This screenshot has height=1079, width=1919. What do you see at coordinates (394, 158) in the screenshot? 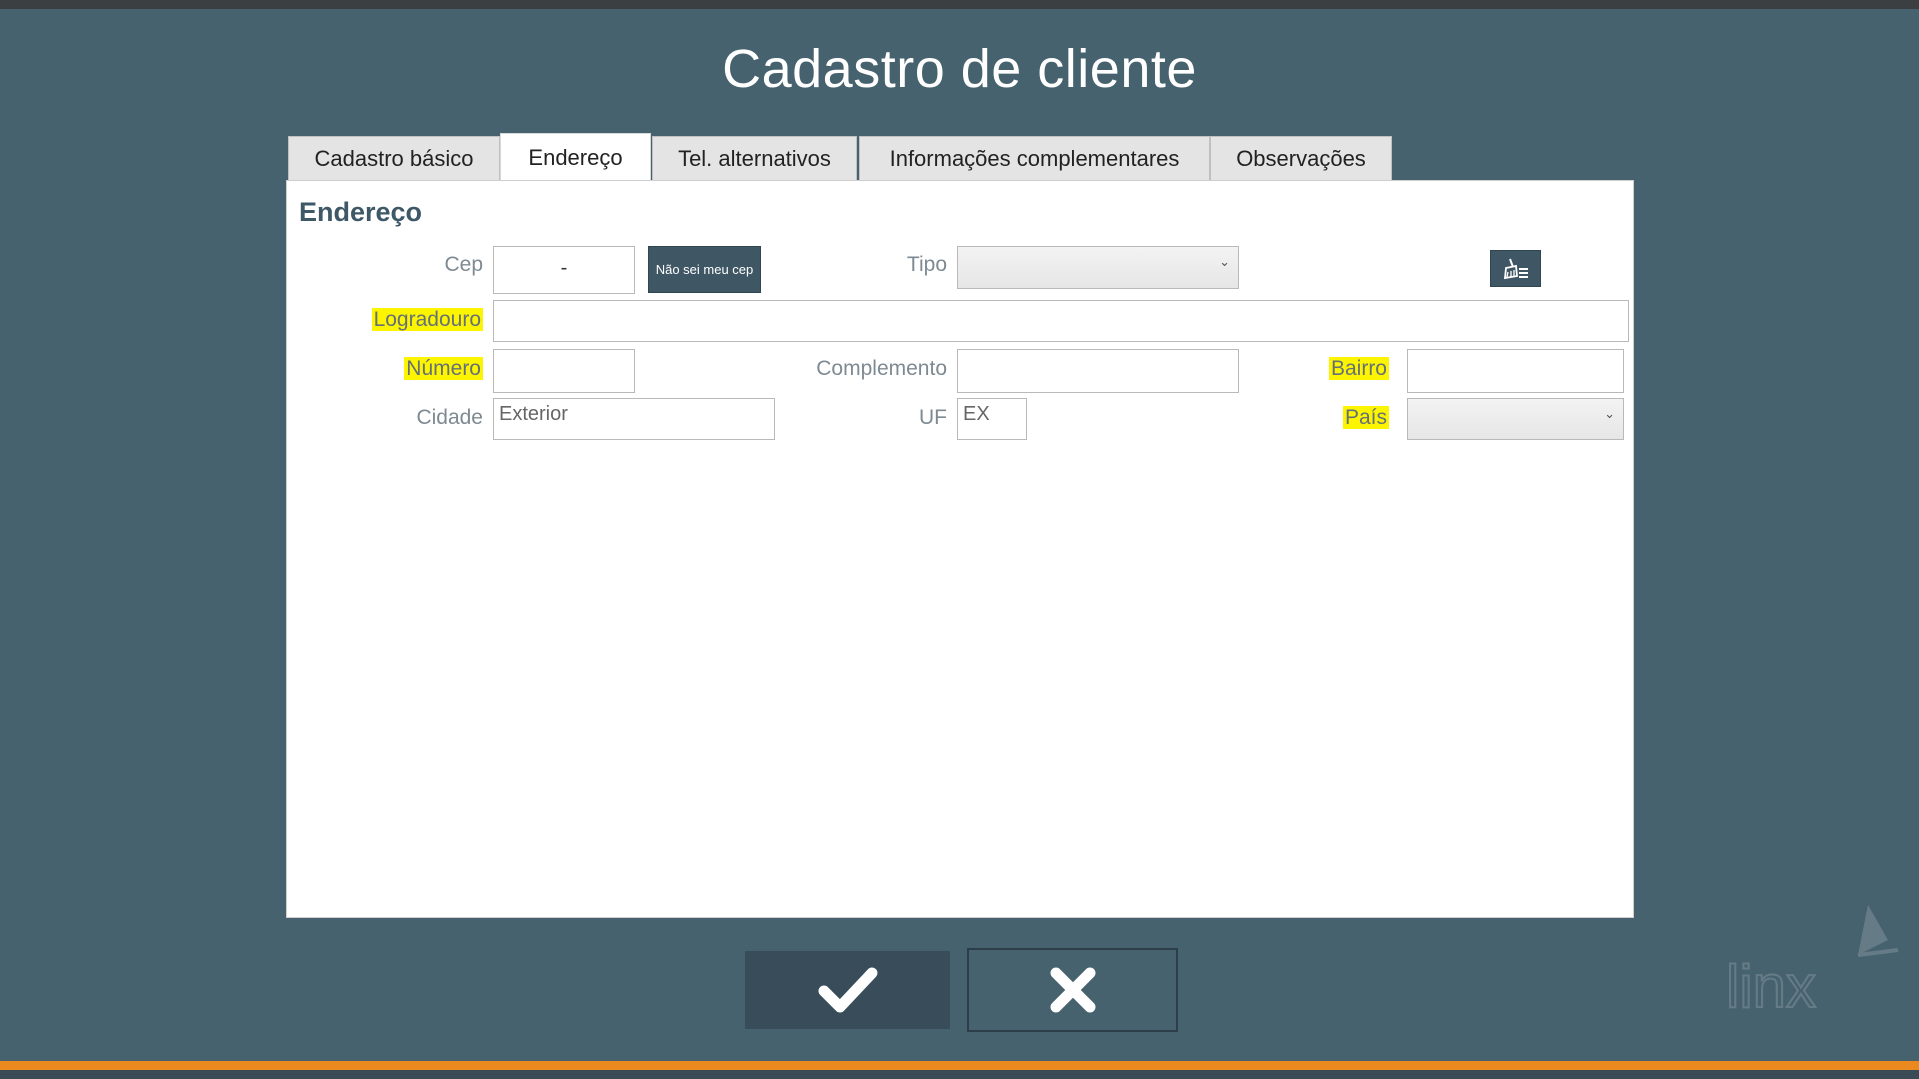
I see `tab-cadastro-basico: Cadastro básico` at bounding box center [394, 158].